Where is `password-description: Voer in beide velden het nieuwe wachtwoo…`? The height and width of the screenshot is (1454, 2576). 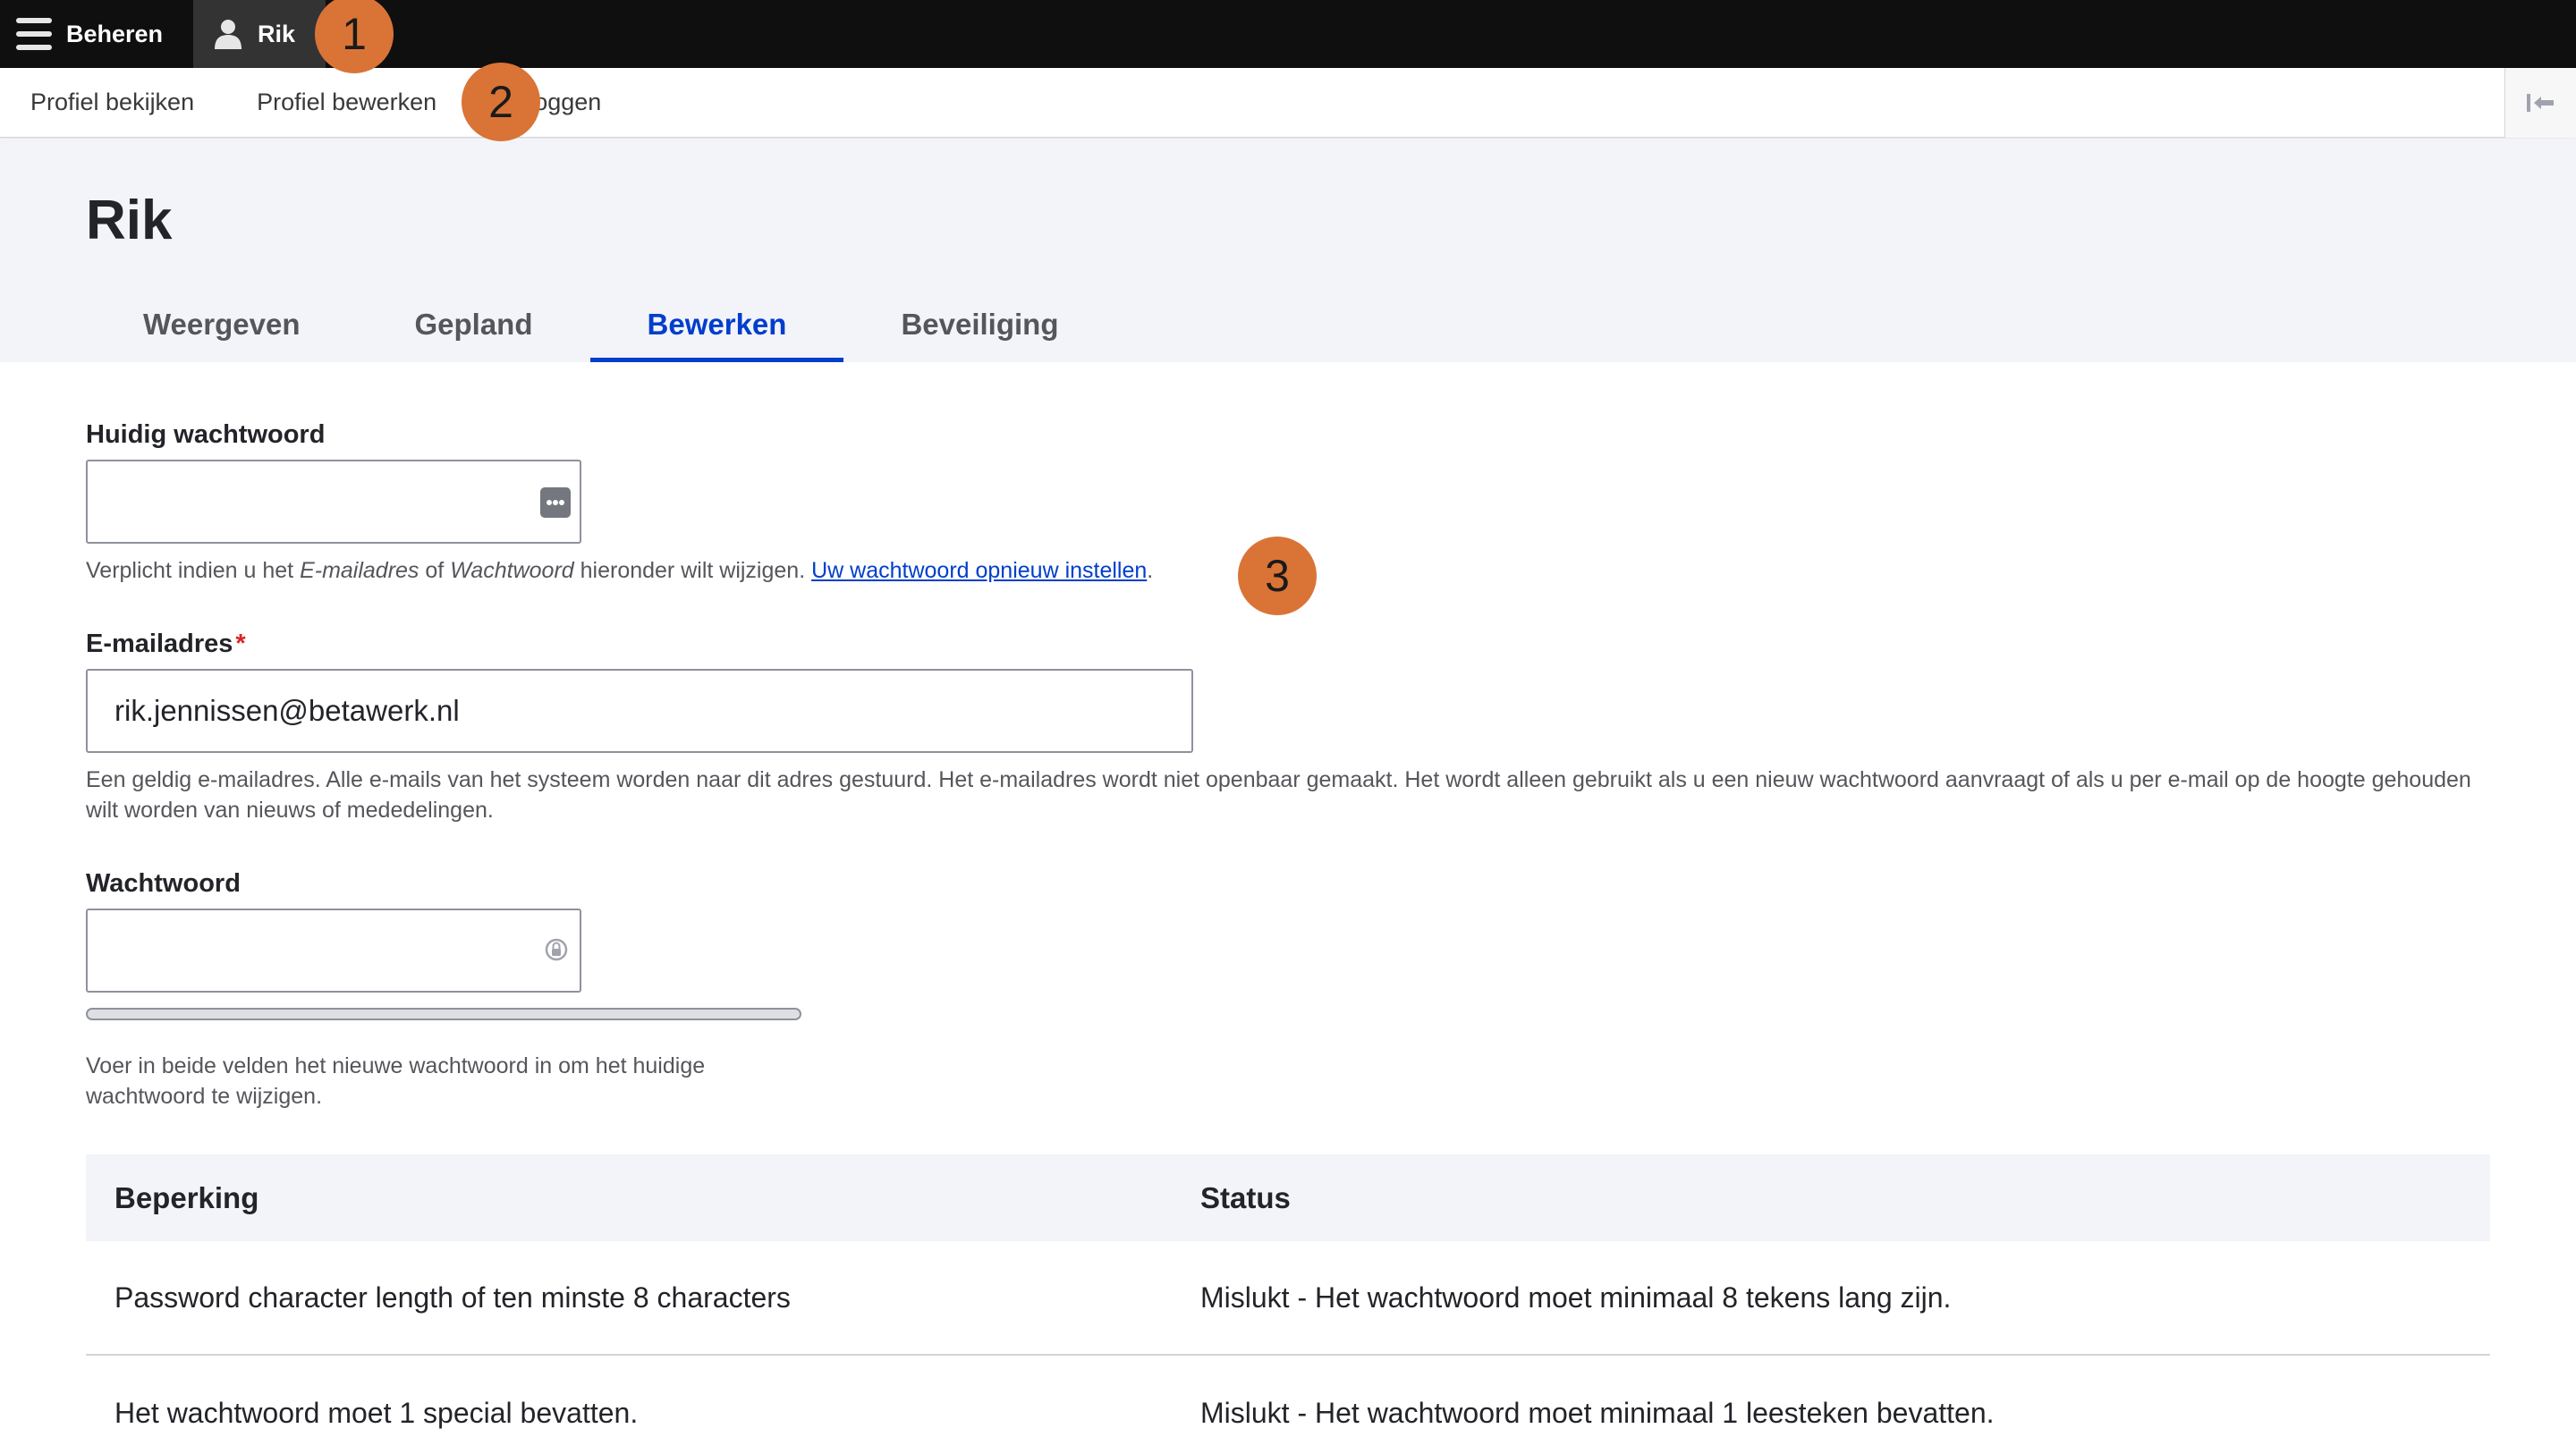
password-description: Voer in beide velden het nieuwe wachtwoo… is located at coordinates (396, 1081).